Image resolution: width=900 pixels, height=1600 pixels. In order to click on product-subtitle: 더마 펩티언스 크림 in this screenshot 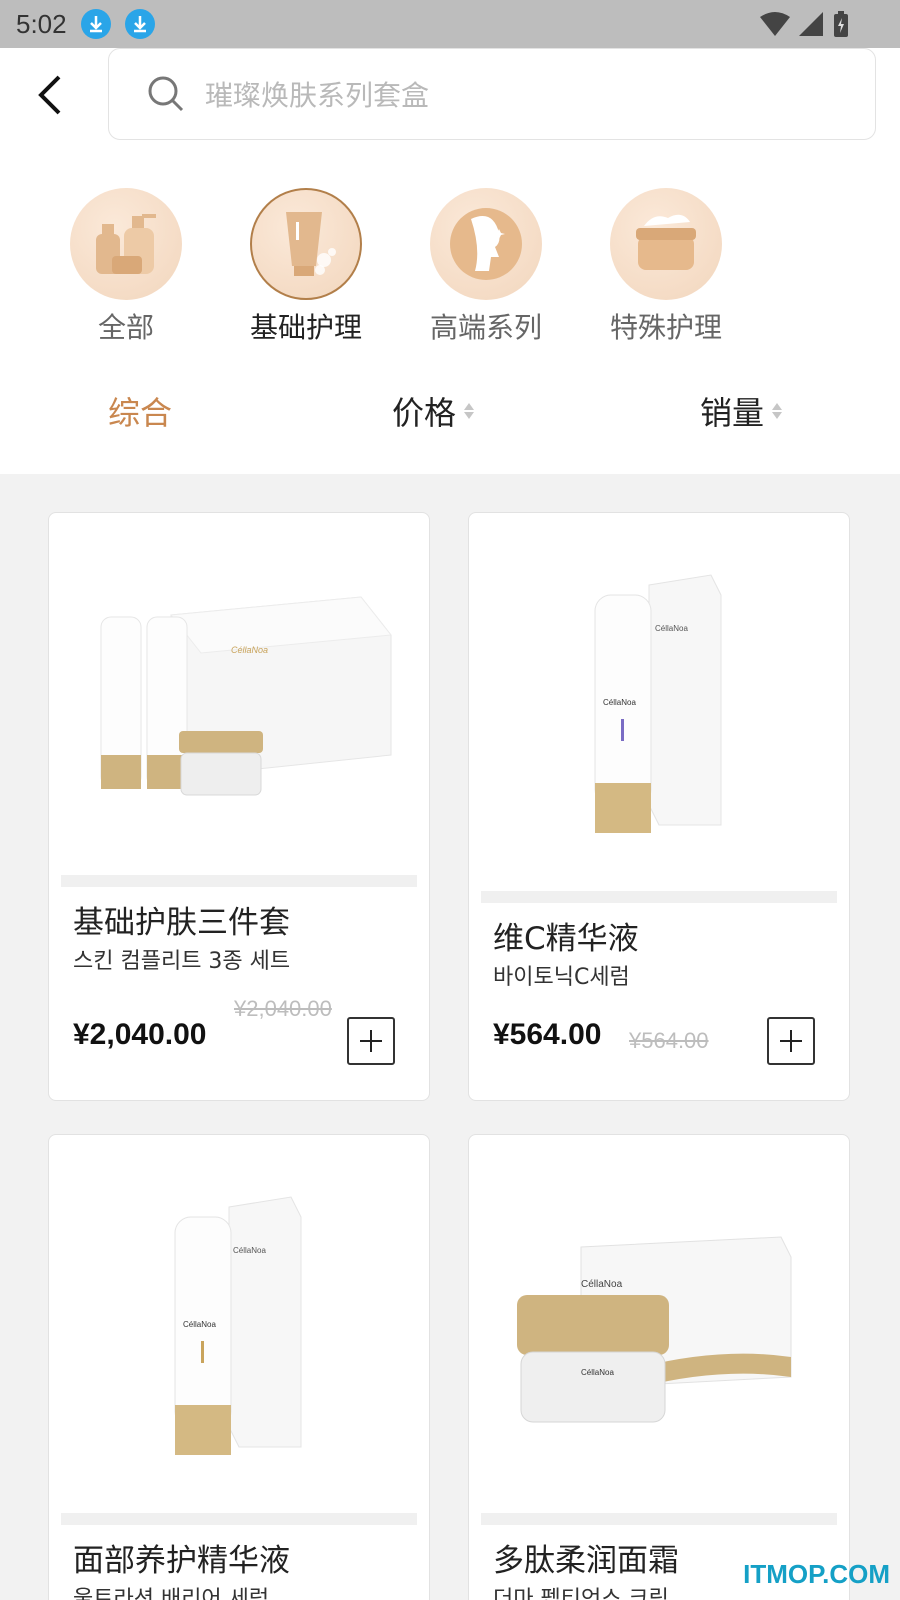, I will do `click(581, 1593)`.